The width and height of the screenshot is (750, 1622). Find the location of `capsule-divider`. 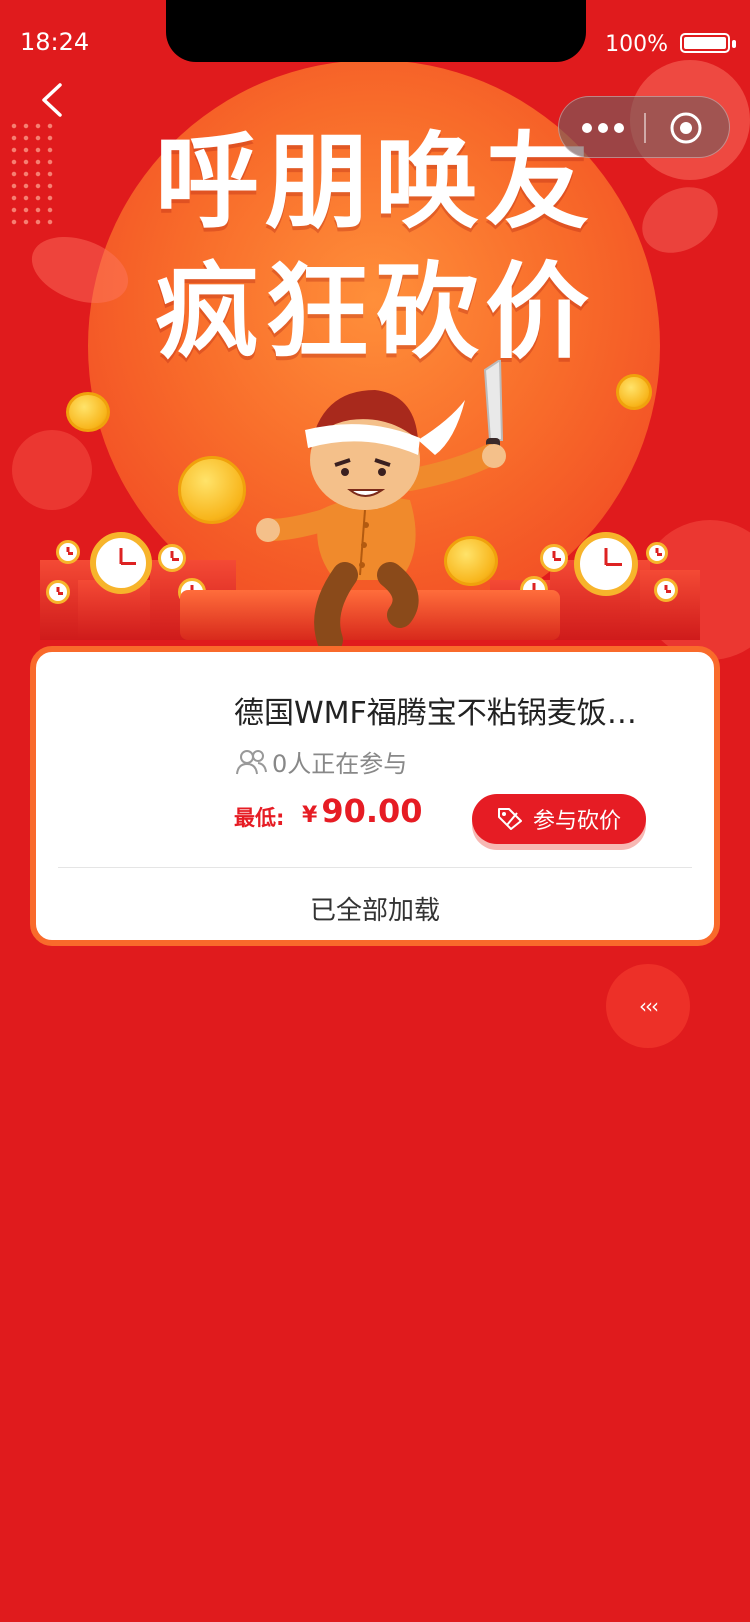

capsule-divider is located at coordinates (645, 128).